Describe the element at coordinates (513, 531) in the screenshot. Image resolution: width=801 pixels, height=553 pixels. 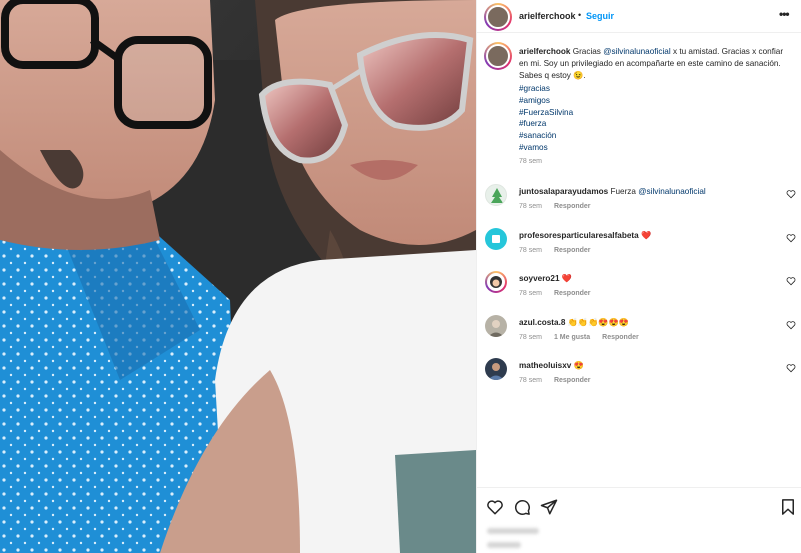
I see `blurred-likes-text` at that location.